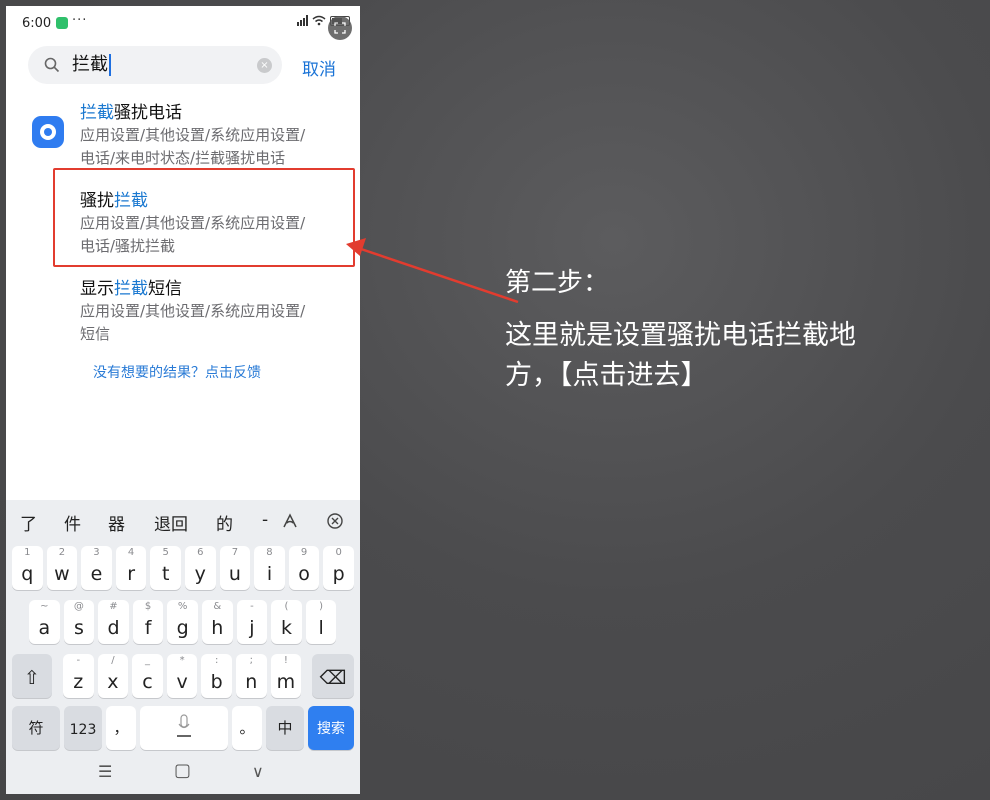  I want to click on key-w: 2w, so click(62, 568).